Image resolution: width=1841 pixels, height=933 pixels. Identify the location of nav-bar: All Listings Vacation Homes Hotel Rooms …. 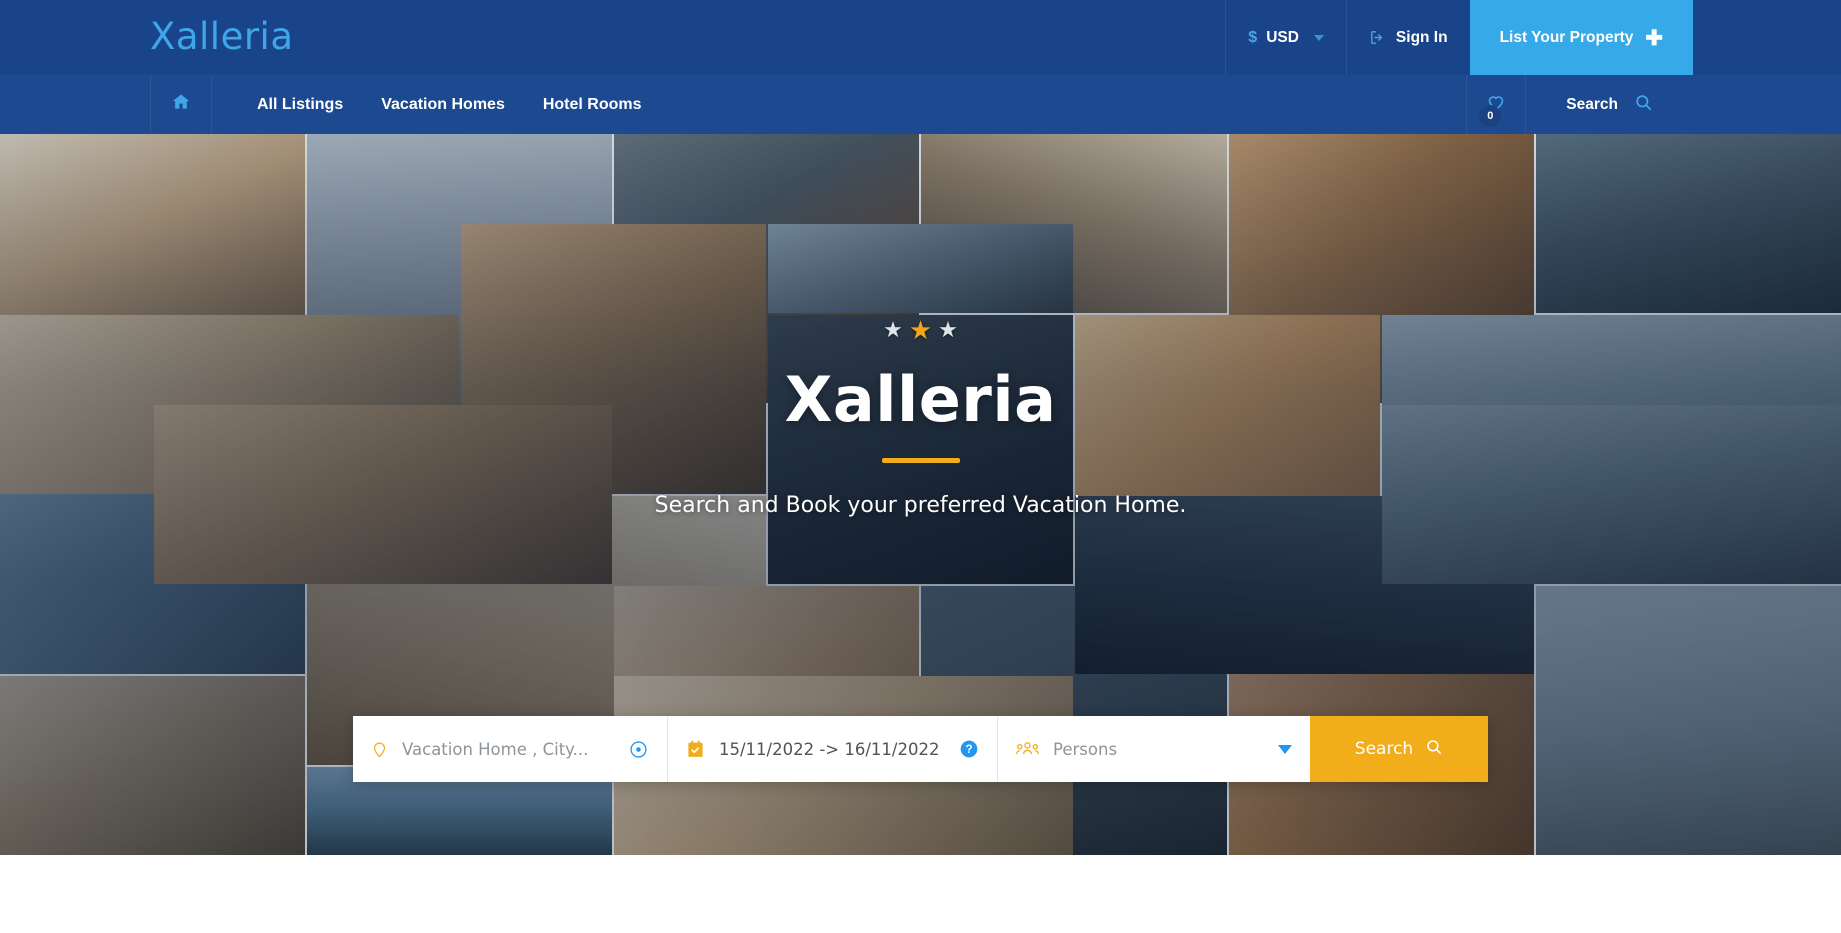
(920, 104).